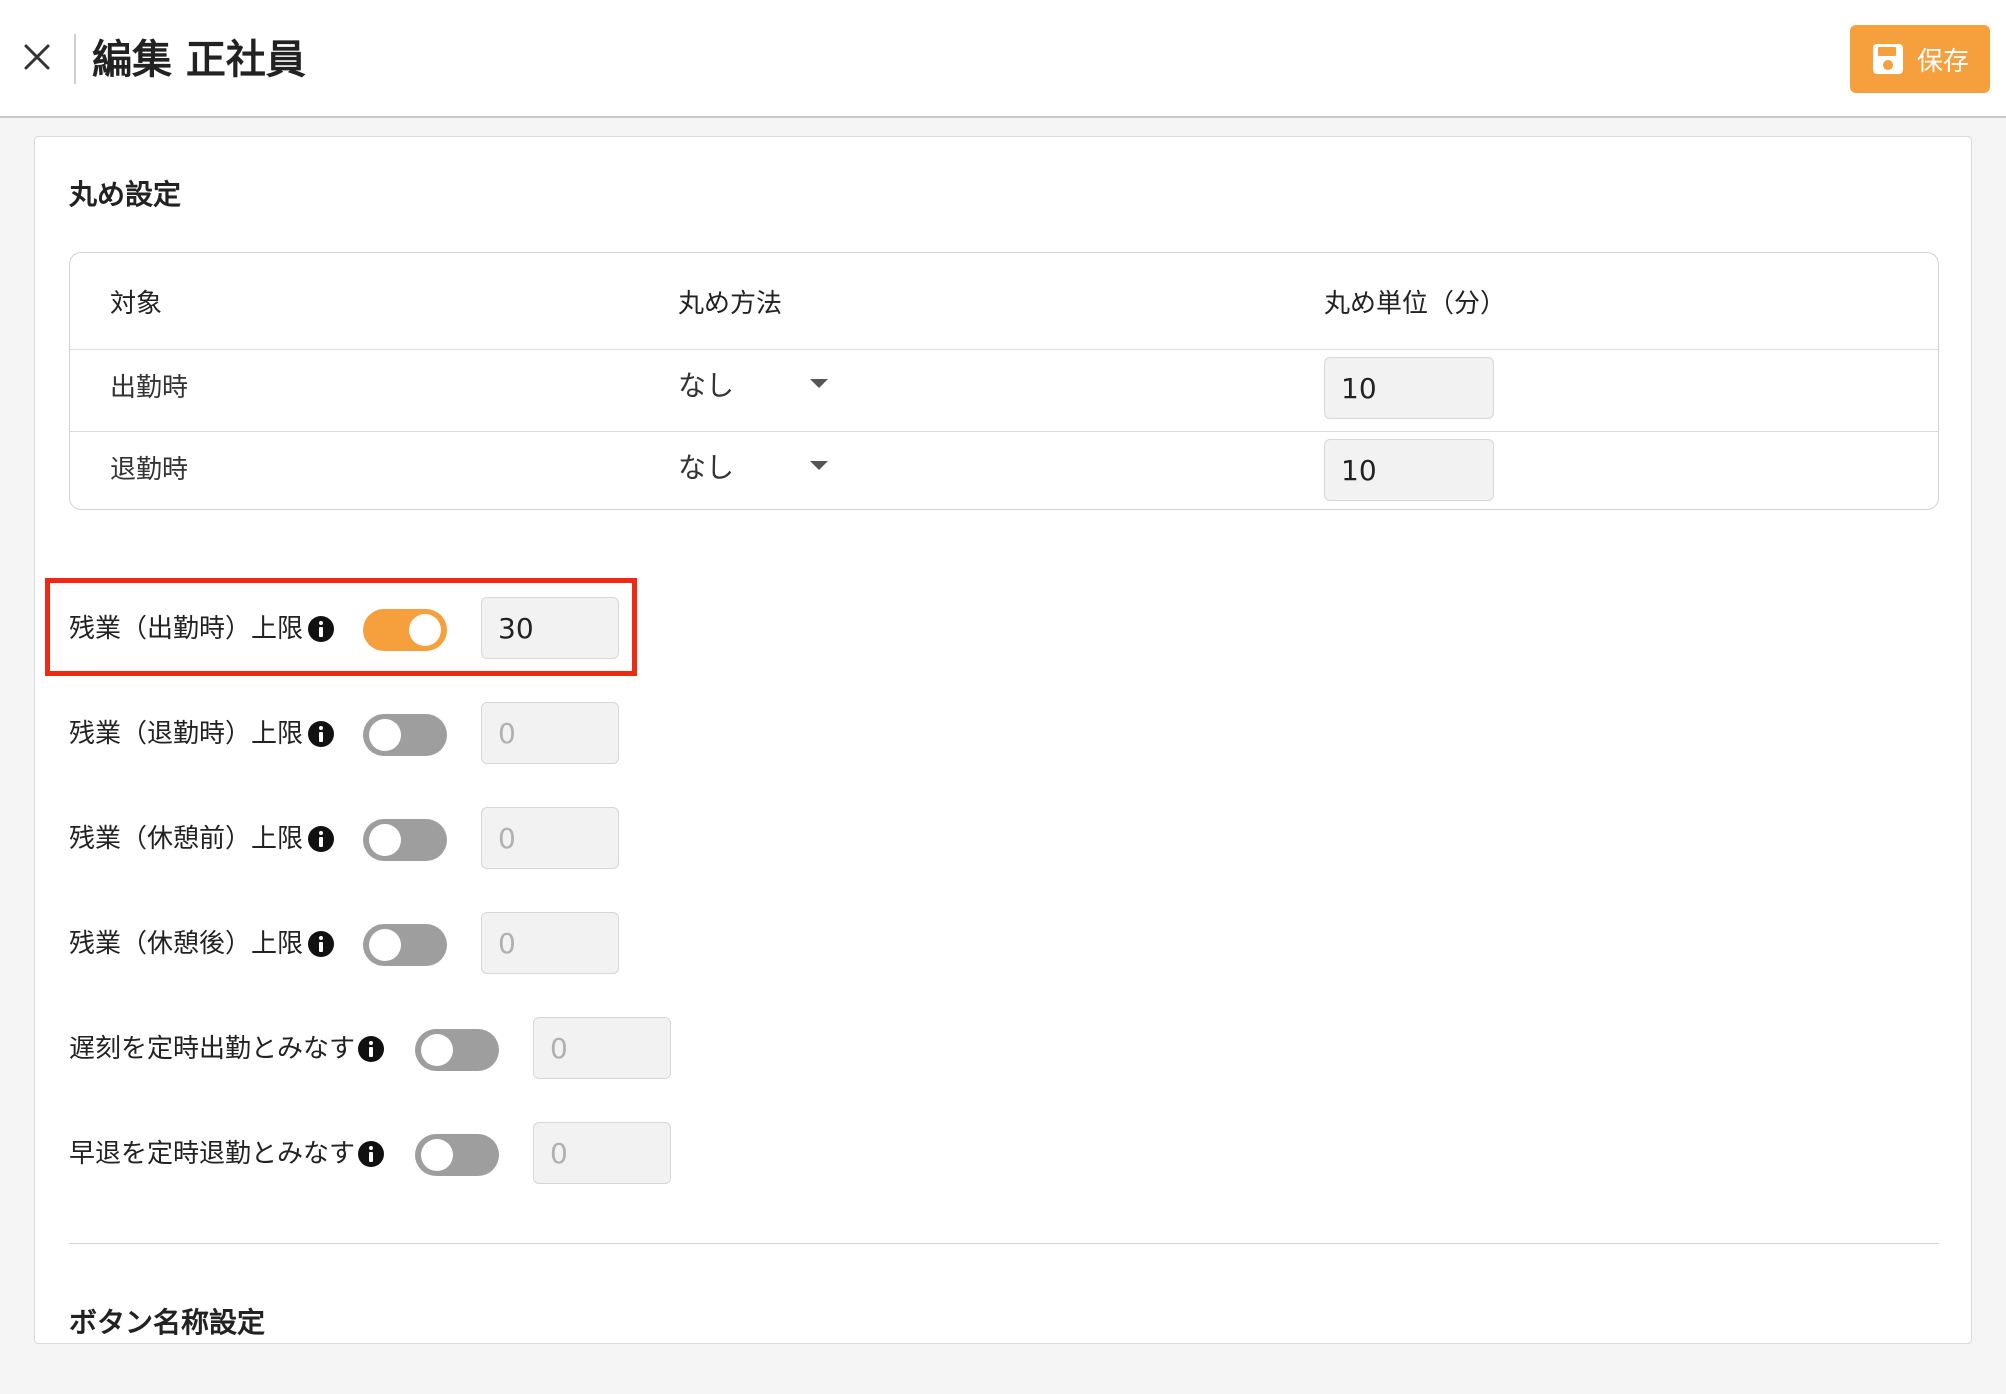 The width and height of the screenshot is (2006, 1394). I want to click on late-as-ontime-toggle, so click(457, 1050).